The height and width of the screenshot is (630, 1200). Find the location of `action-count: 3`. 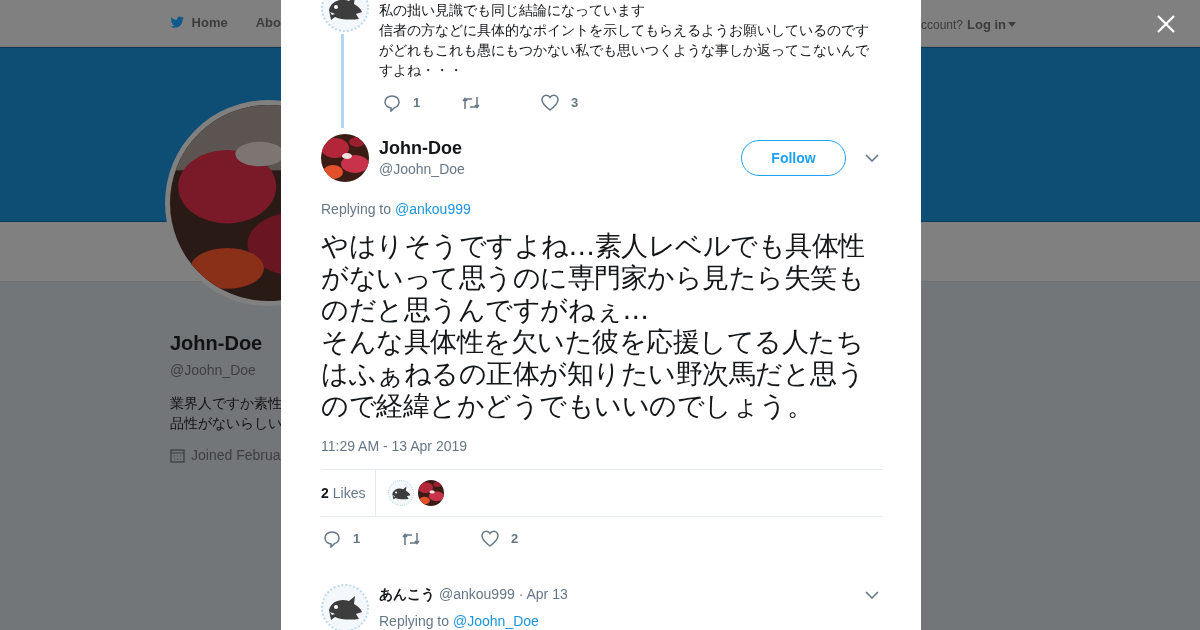

action-count: 3 is located at coordinates (575, 103).